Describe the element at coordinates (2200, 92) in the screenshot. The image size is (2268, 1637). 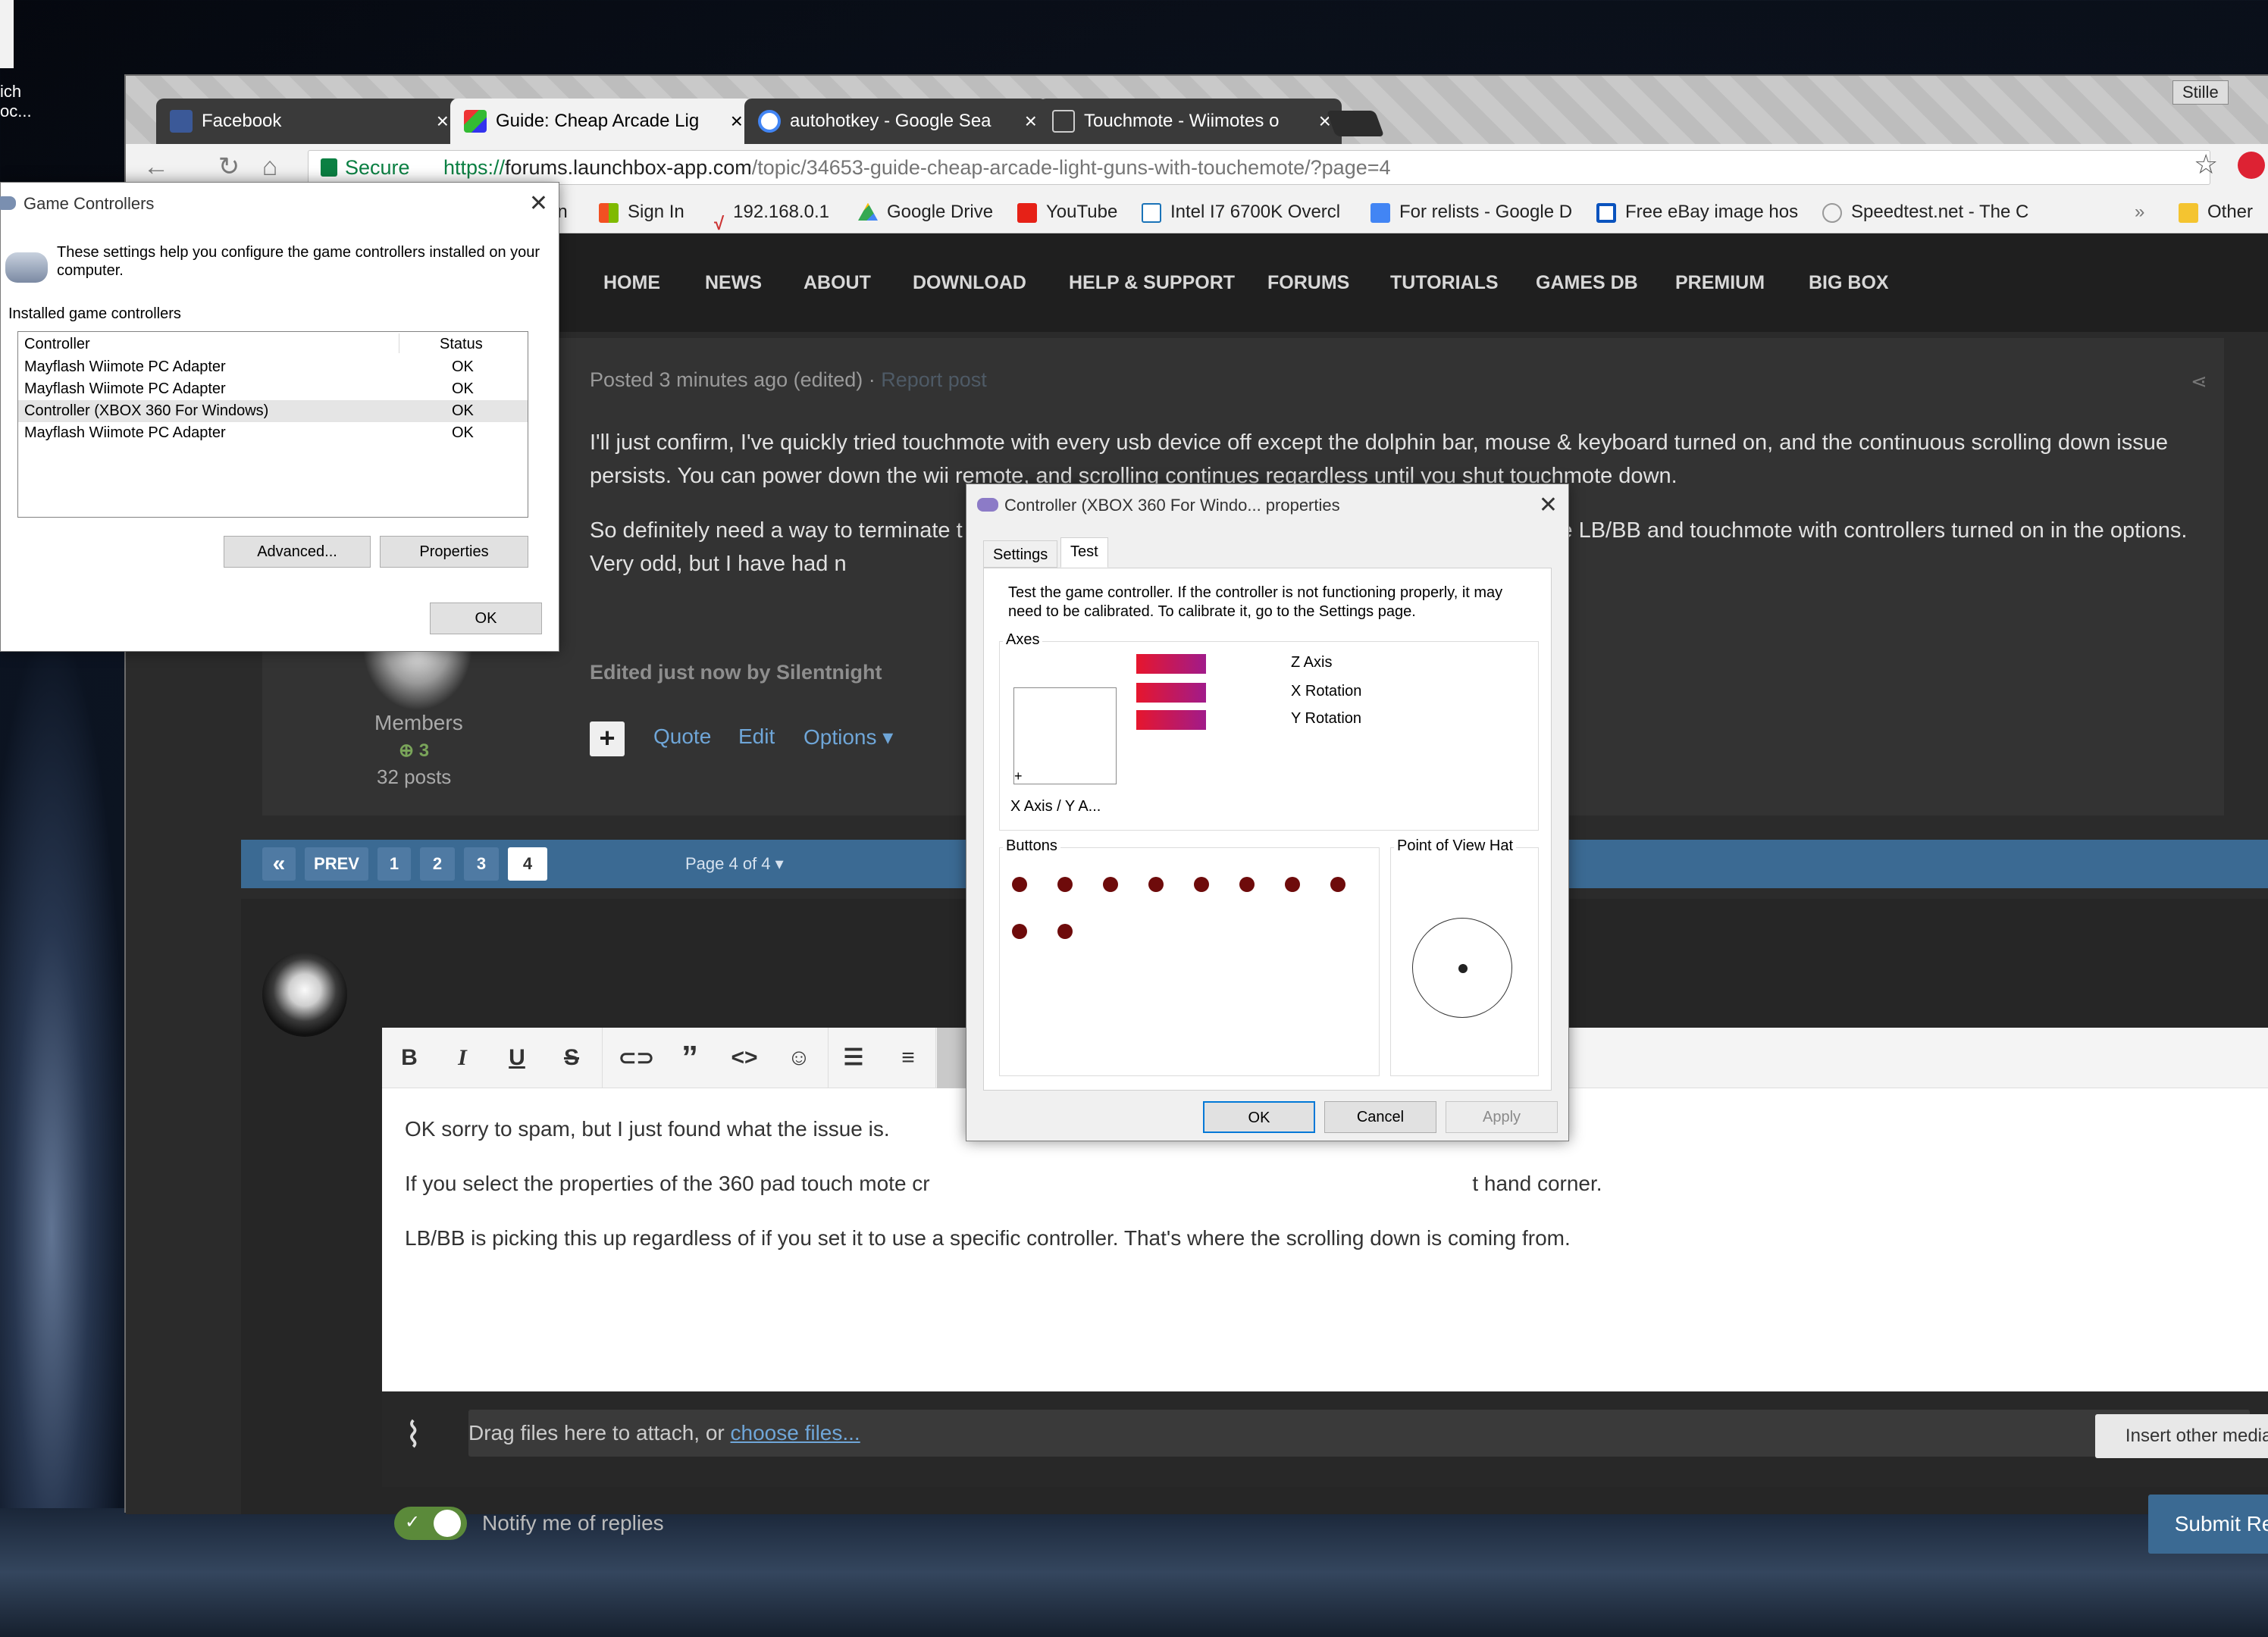
I see `profile-button: Stille` at that location.